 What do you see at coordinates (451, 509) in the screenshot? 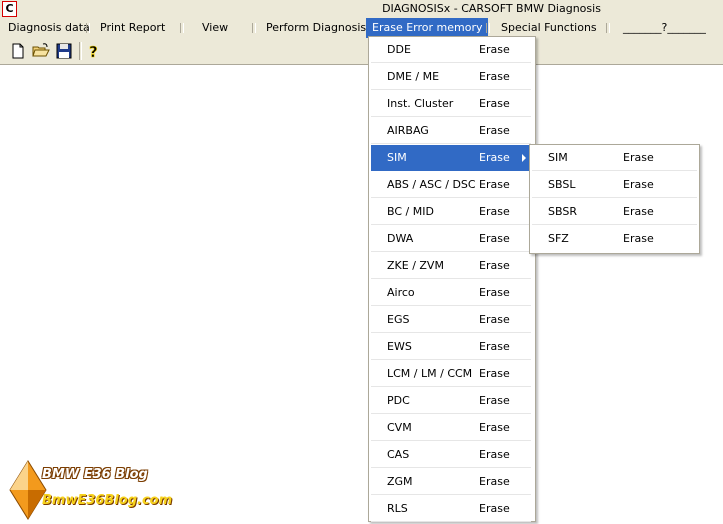
I see `menu-item-rls: RLS Erase` at bounding box center [451, 509].